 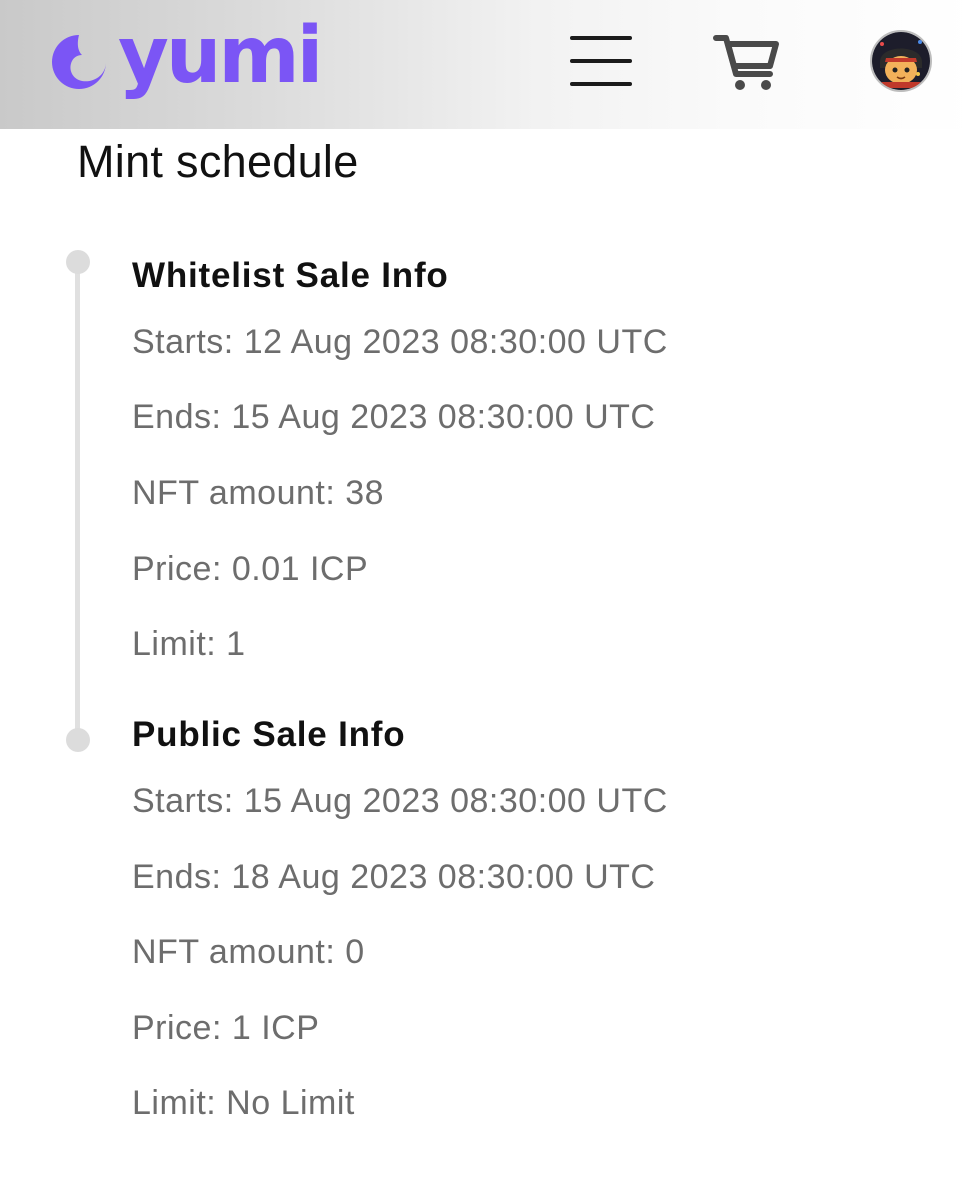 I want to click on top-navbar: yumi, so click(x=488, y=64).